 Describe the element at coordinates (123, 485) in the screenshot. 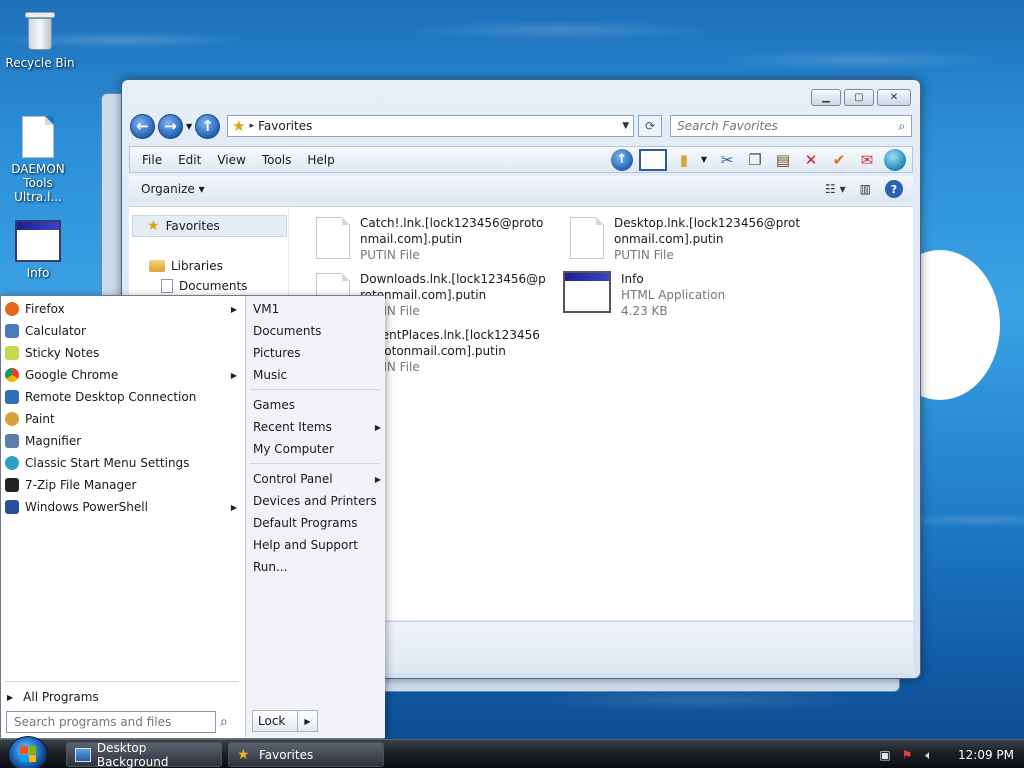

I see `start-item-7zip: 7-Zip File Manager` at that location.